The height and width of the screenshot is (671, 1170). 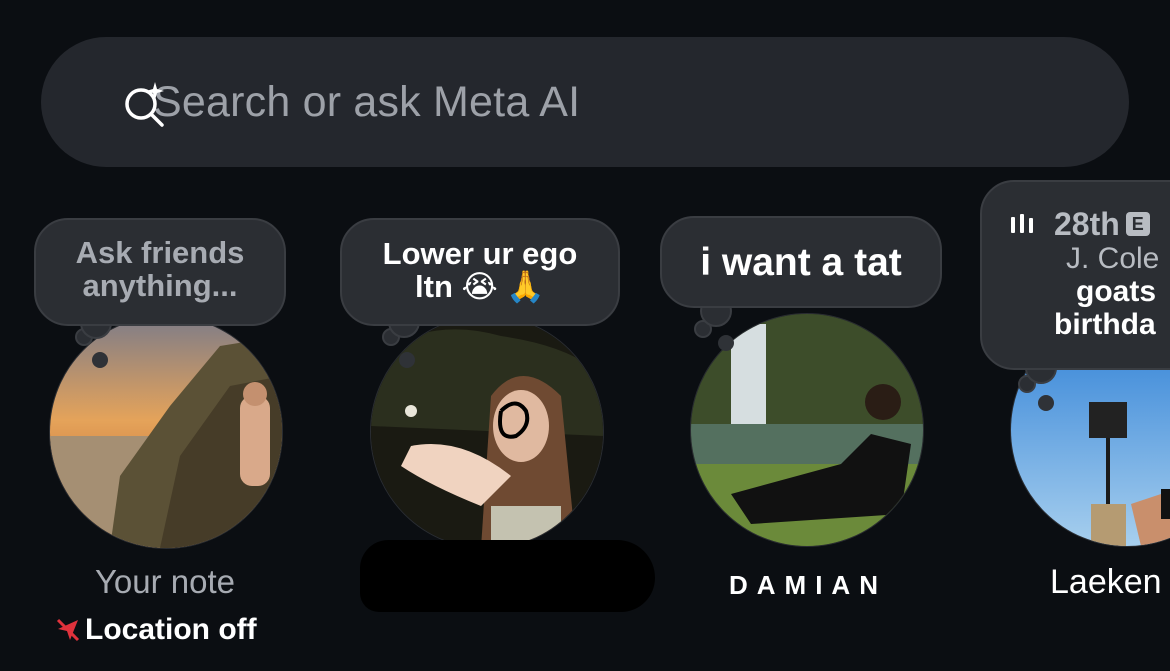 I want to click on explicit-badge: E, so click(x=1137, y=224).